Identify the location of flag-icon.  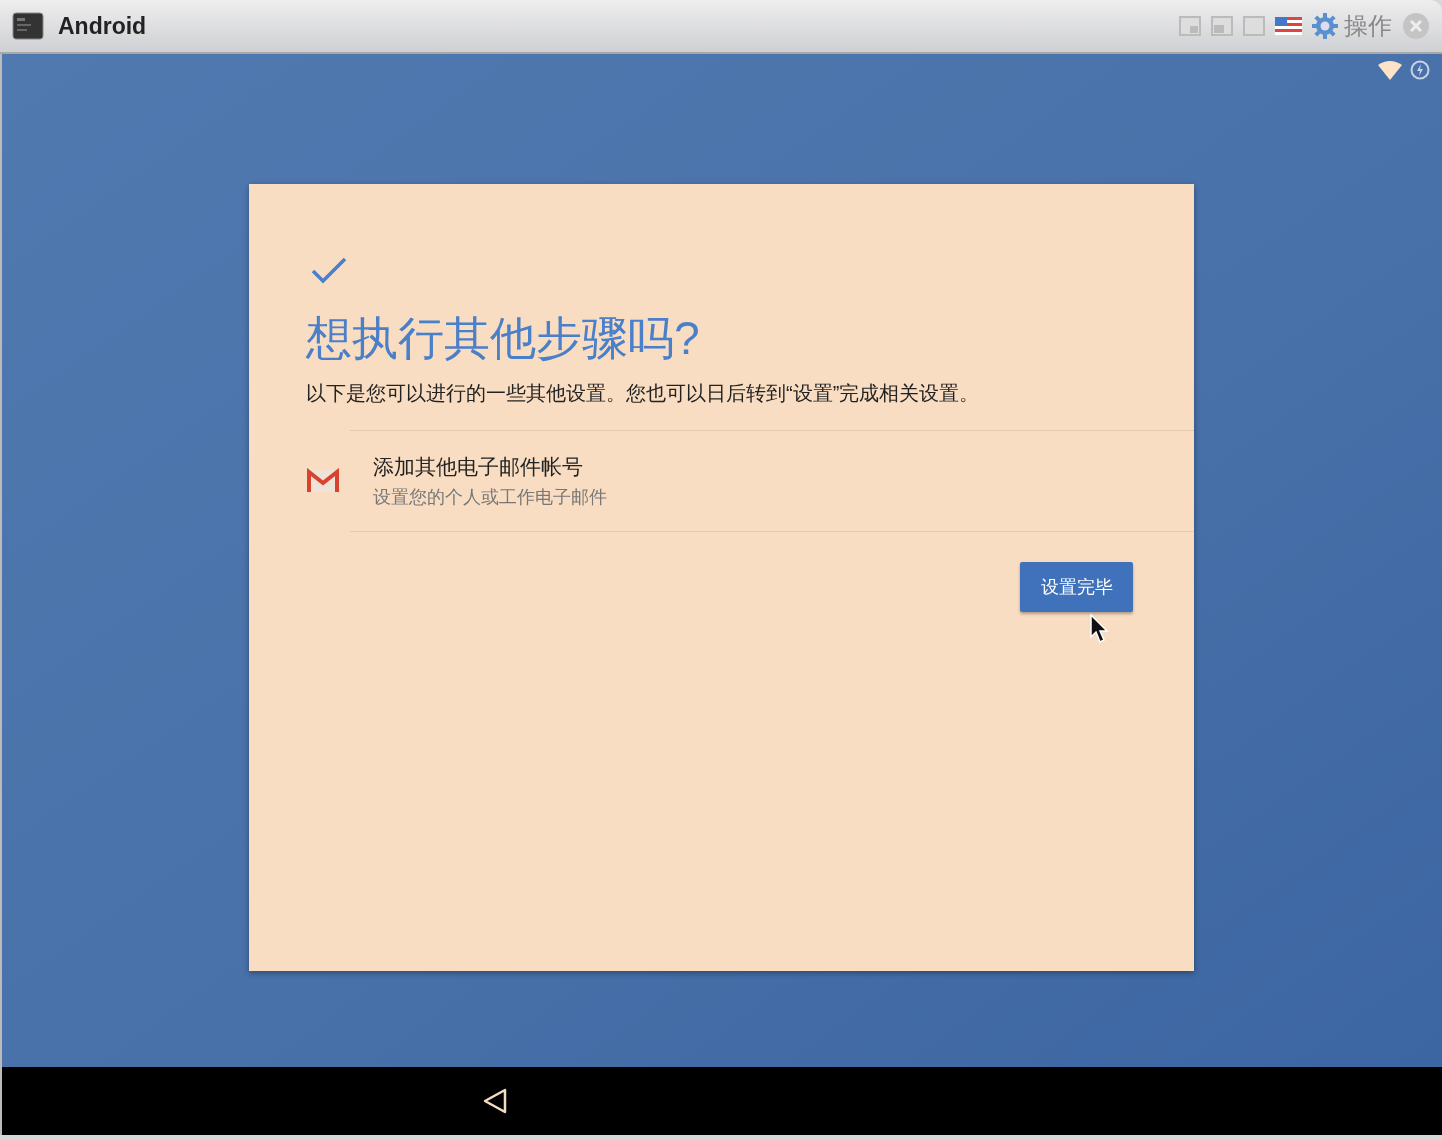
(1288, 26).